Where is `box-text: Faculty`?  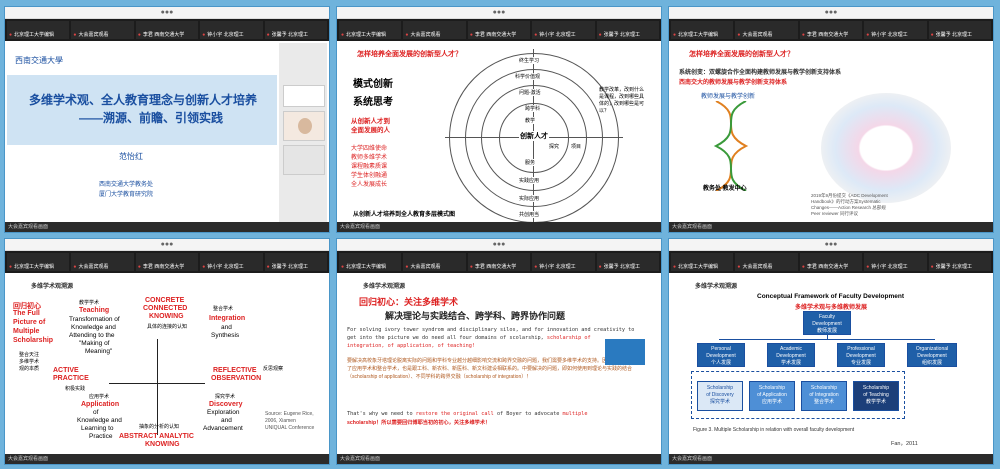
box-text: Faculty is located at coordinates (827, 317).